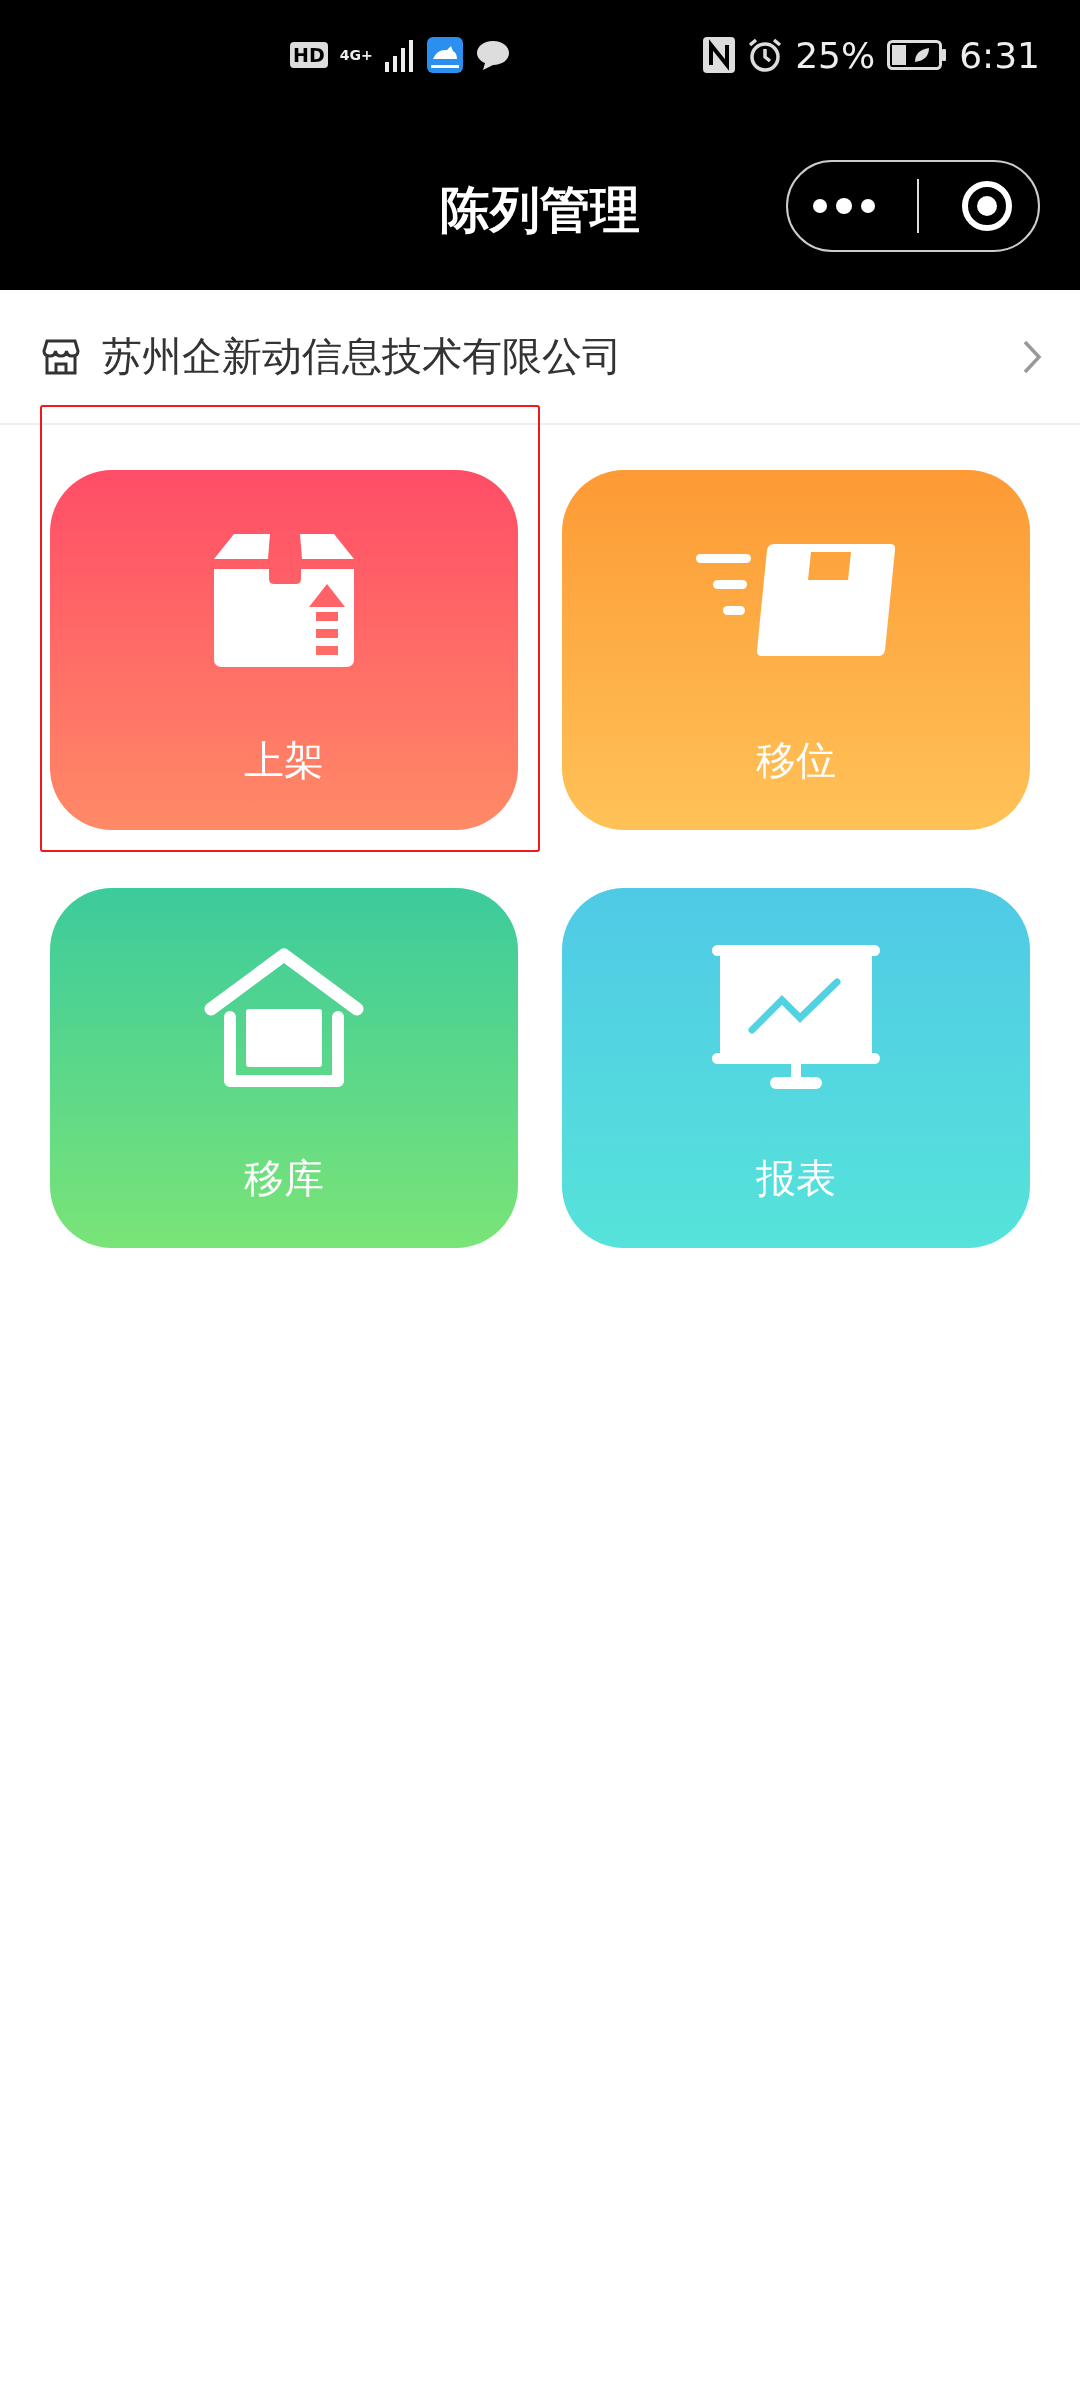 The width and height of the screenshot is (1080, 2400). Describe the element at coordinates (356, 55) in the screenshot. I see `network-label: 4G+` at that location.